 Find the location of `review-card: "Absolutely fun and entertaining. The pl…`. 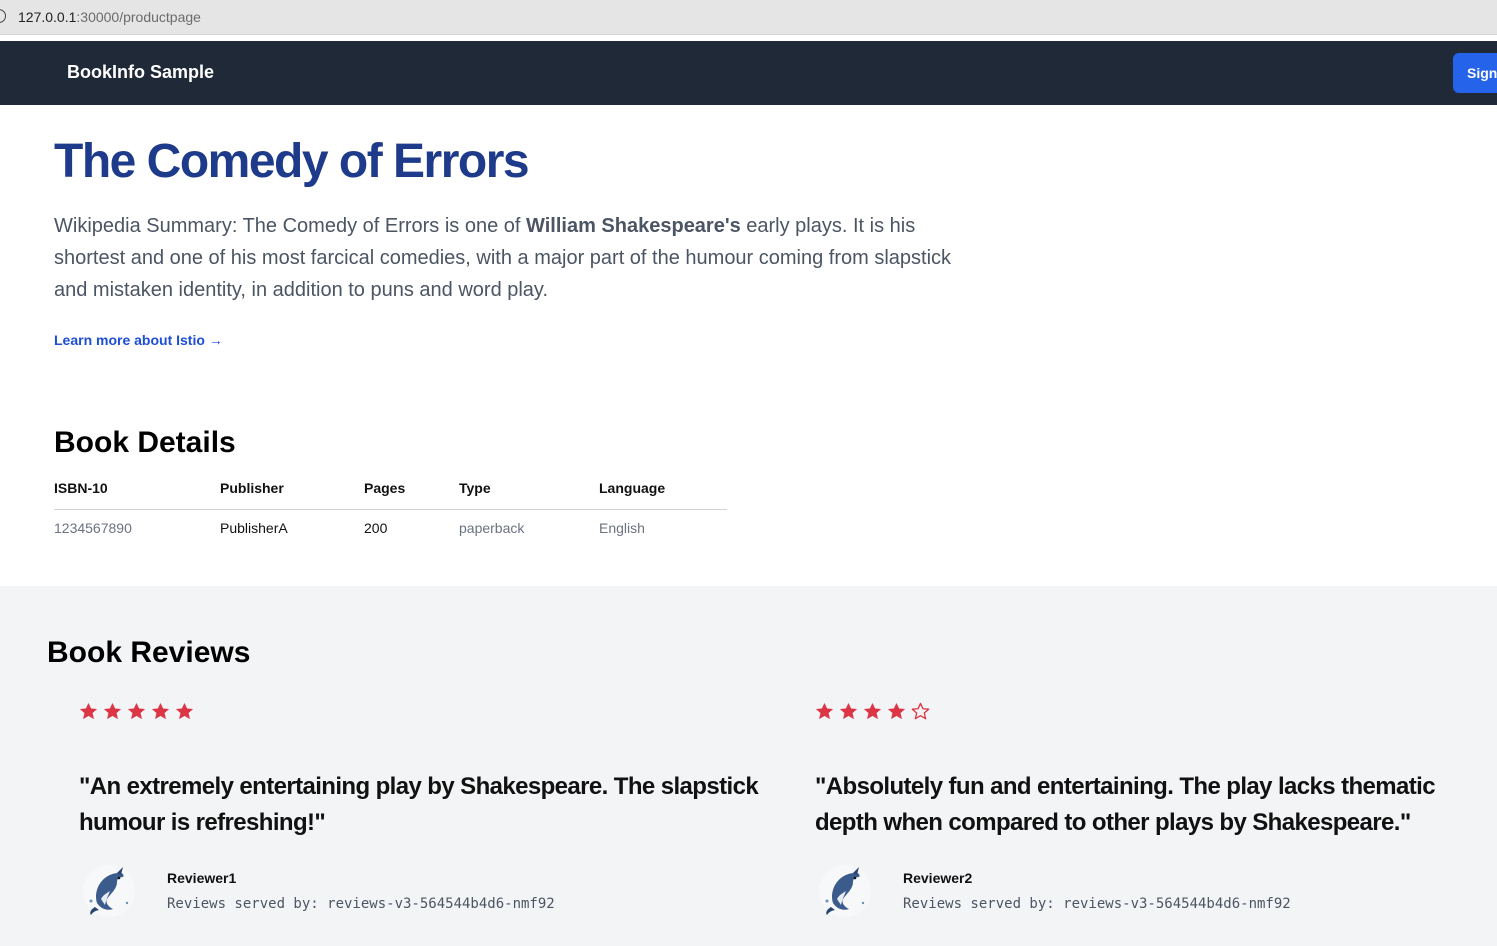

review-card: "Absolutely fun and entertaining. The pl… is located at coordinates (1155, 812).